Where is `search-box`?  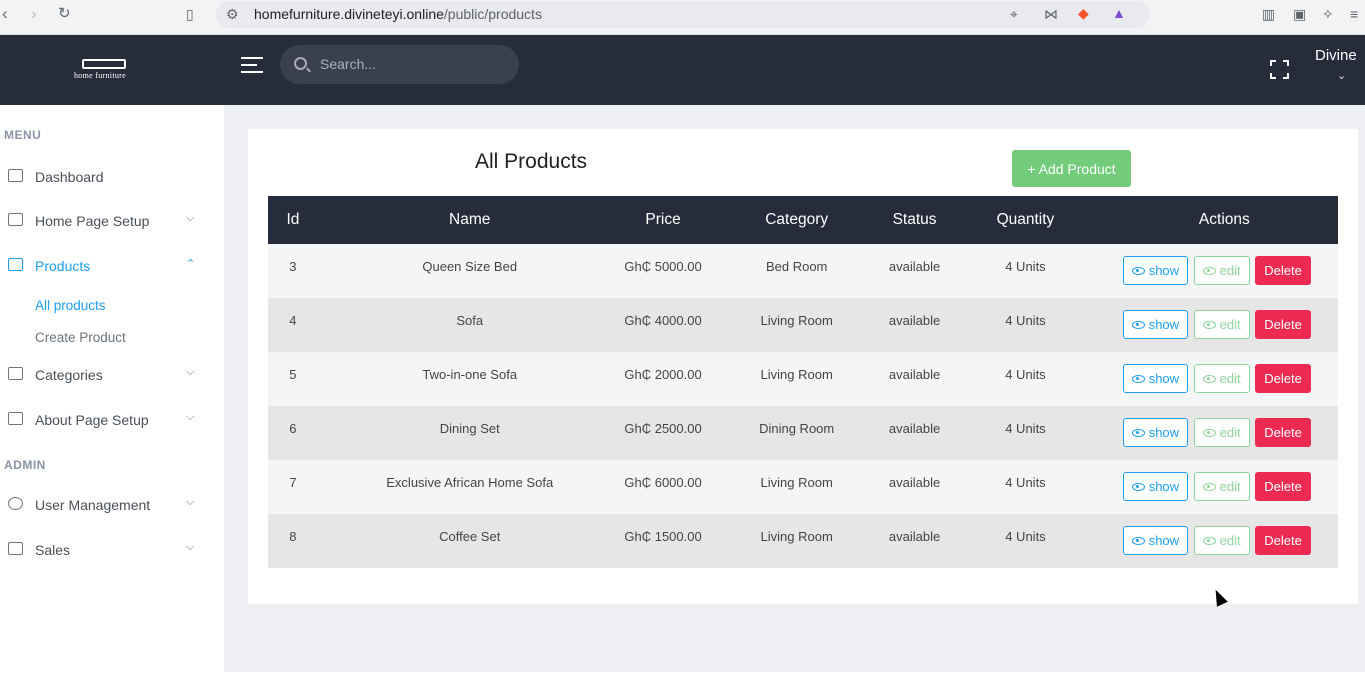
search-box is located at coordinates (399, 64).